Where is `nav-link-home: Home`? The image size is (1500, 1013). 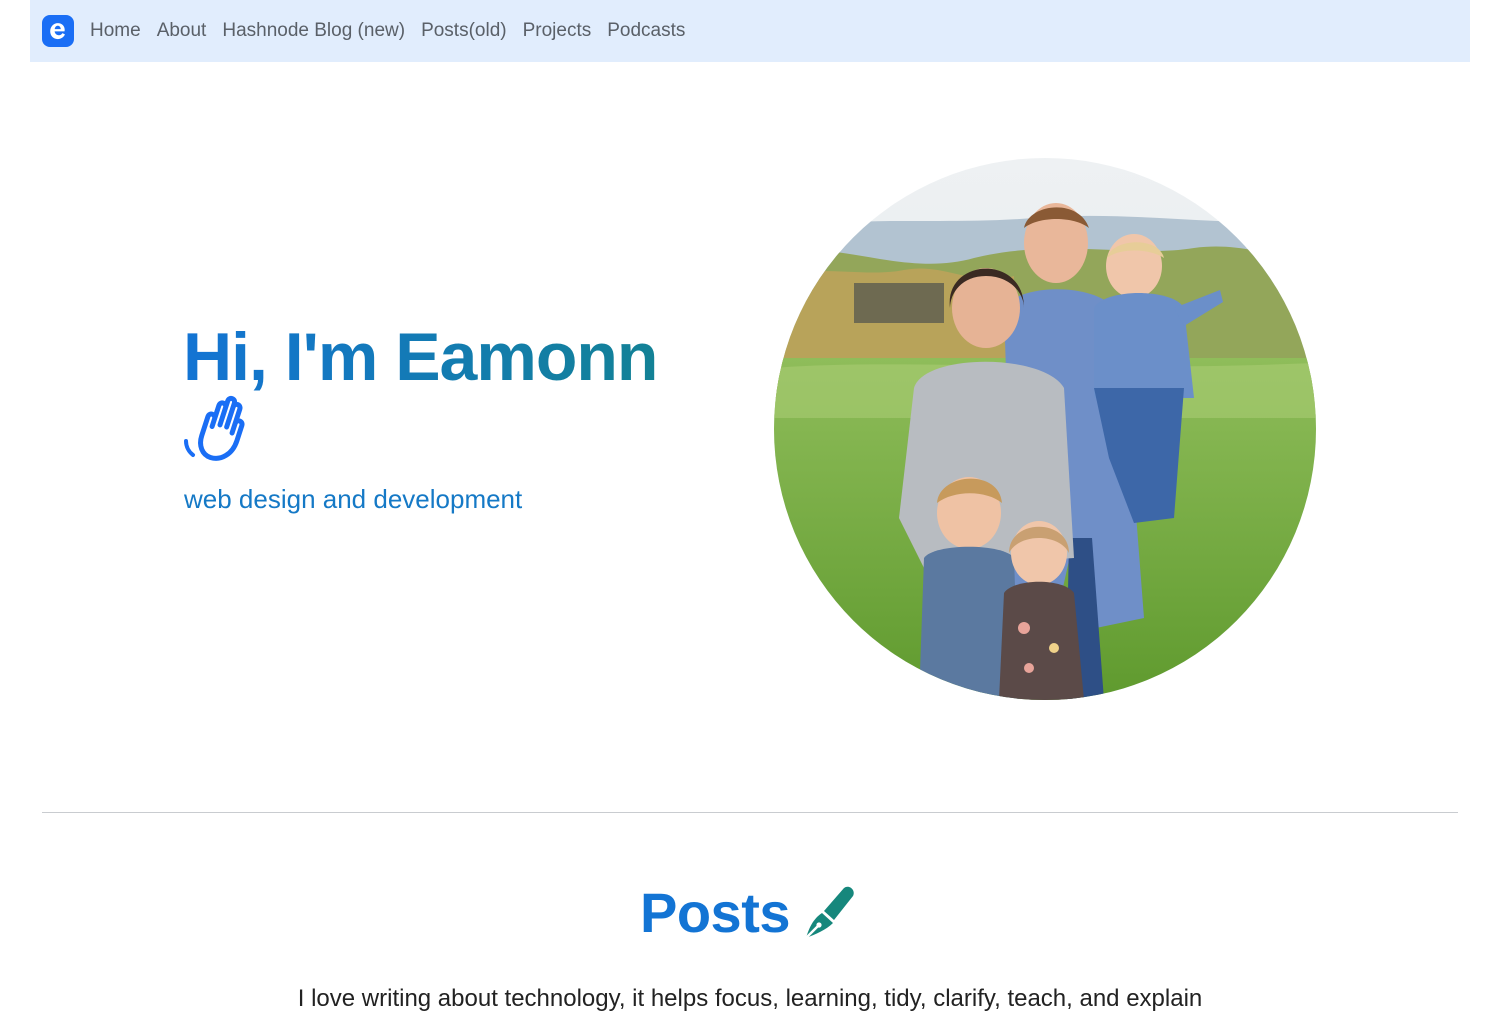
nav-link-home: Home is located at coordinates (115, 31).